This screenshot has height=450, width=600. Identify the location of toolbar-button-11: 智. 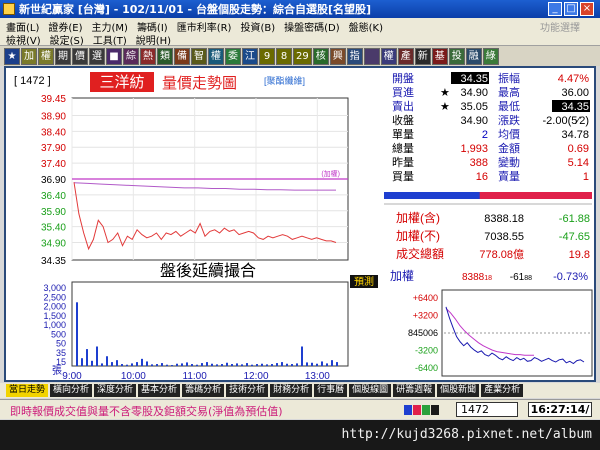
(199, 56).